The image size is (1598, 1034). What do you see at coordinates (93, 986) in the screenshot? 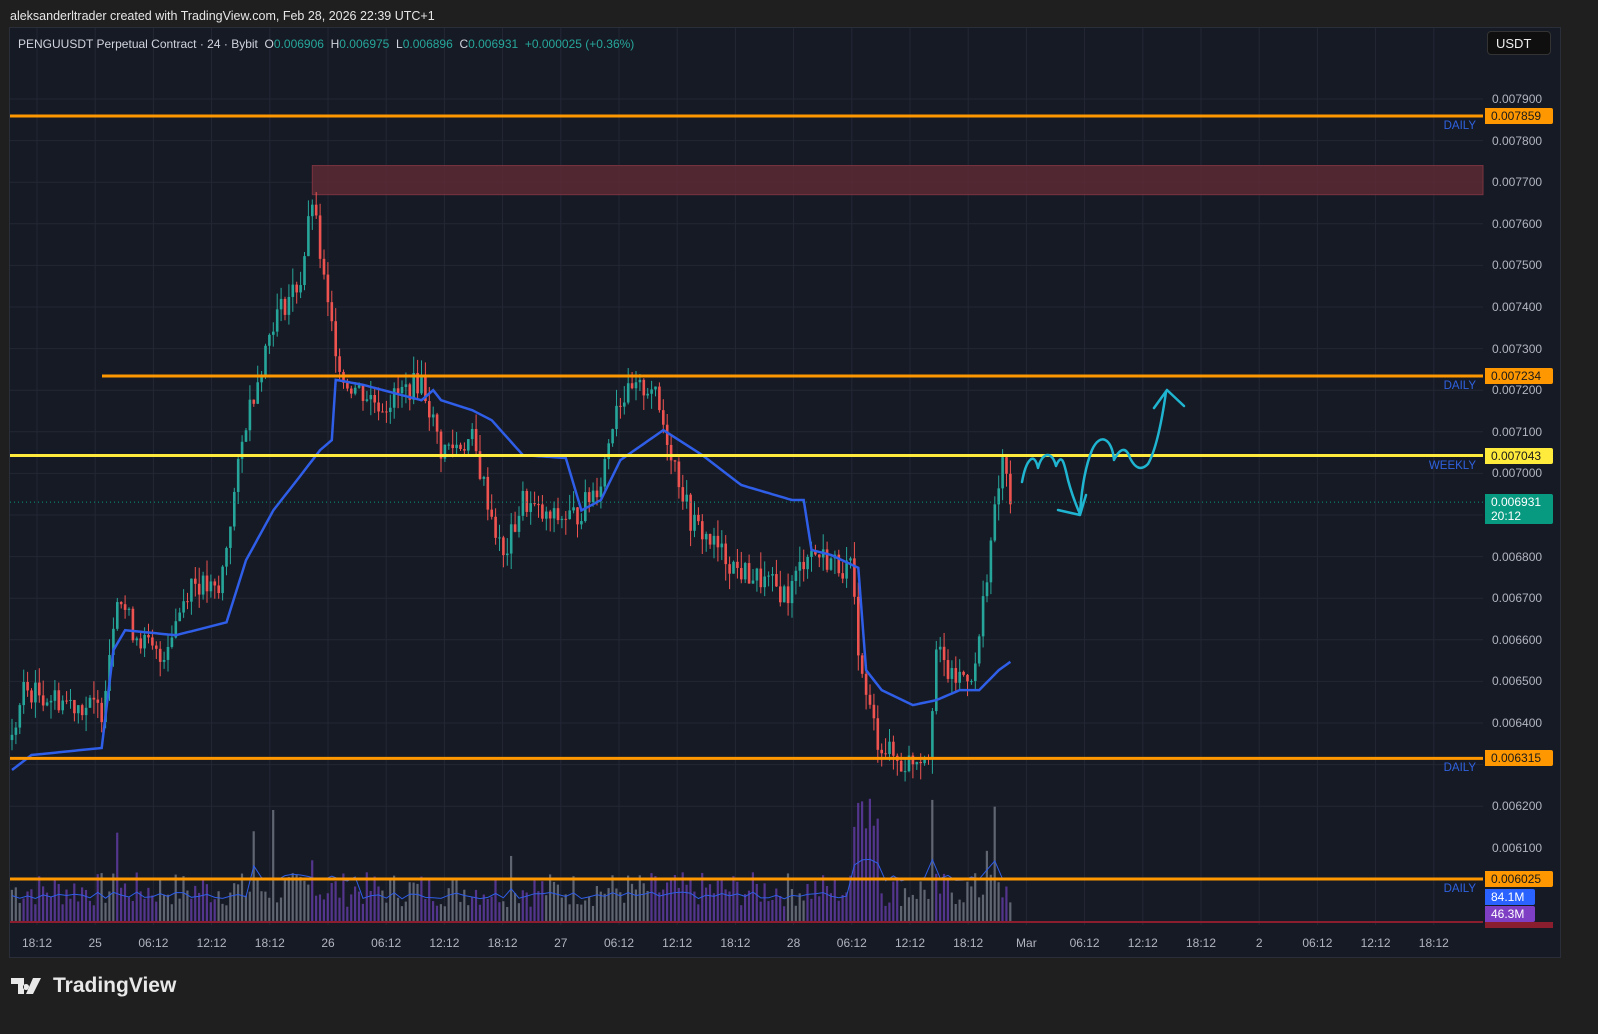
I see `tradingview-logo: TradingView` at bounding box center [93, 986].